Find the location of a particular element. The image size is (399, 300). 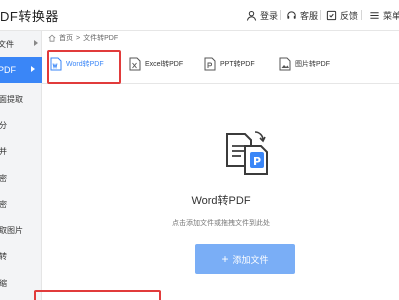

breadcrumb-current: 文件转PDF is located at coordinates (101, 38).